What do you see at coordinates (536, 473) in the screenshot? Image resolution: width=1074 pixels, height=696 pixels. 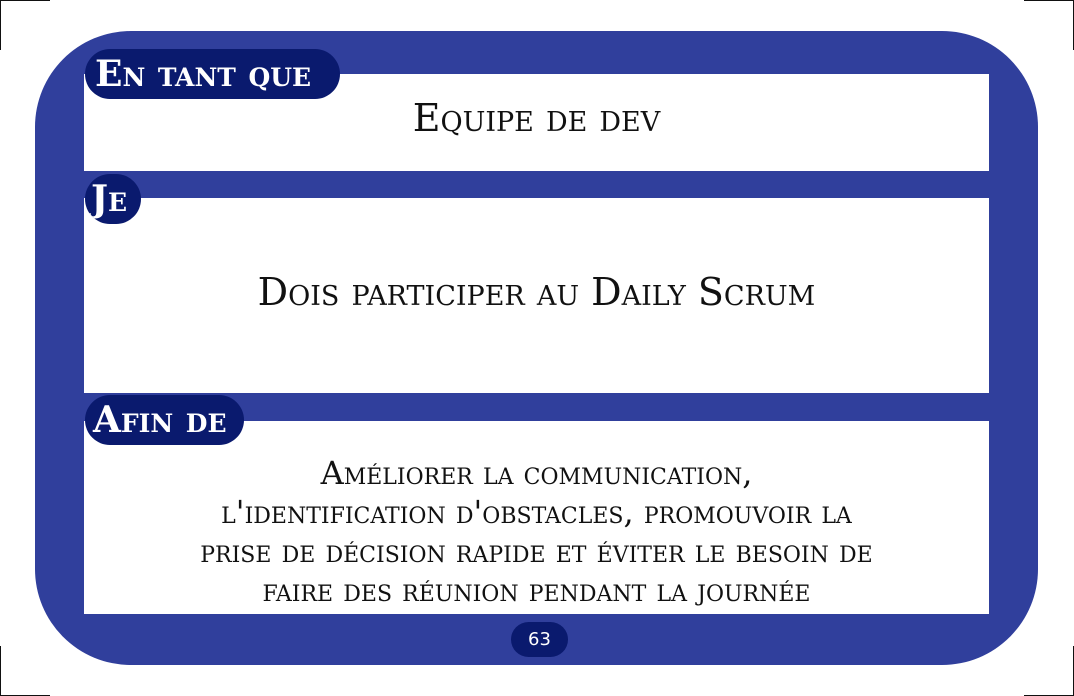 I see `goal-line: Améliorer la communication,` at bounding box center [536, 473].